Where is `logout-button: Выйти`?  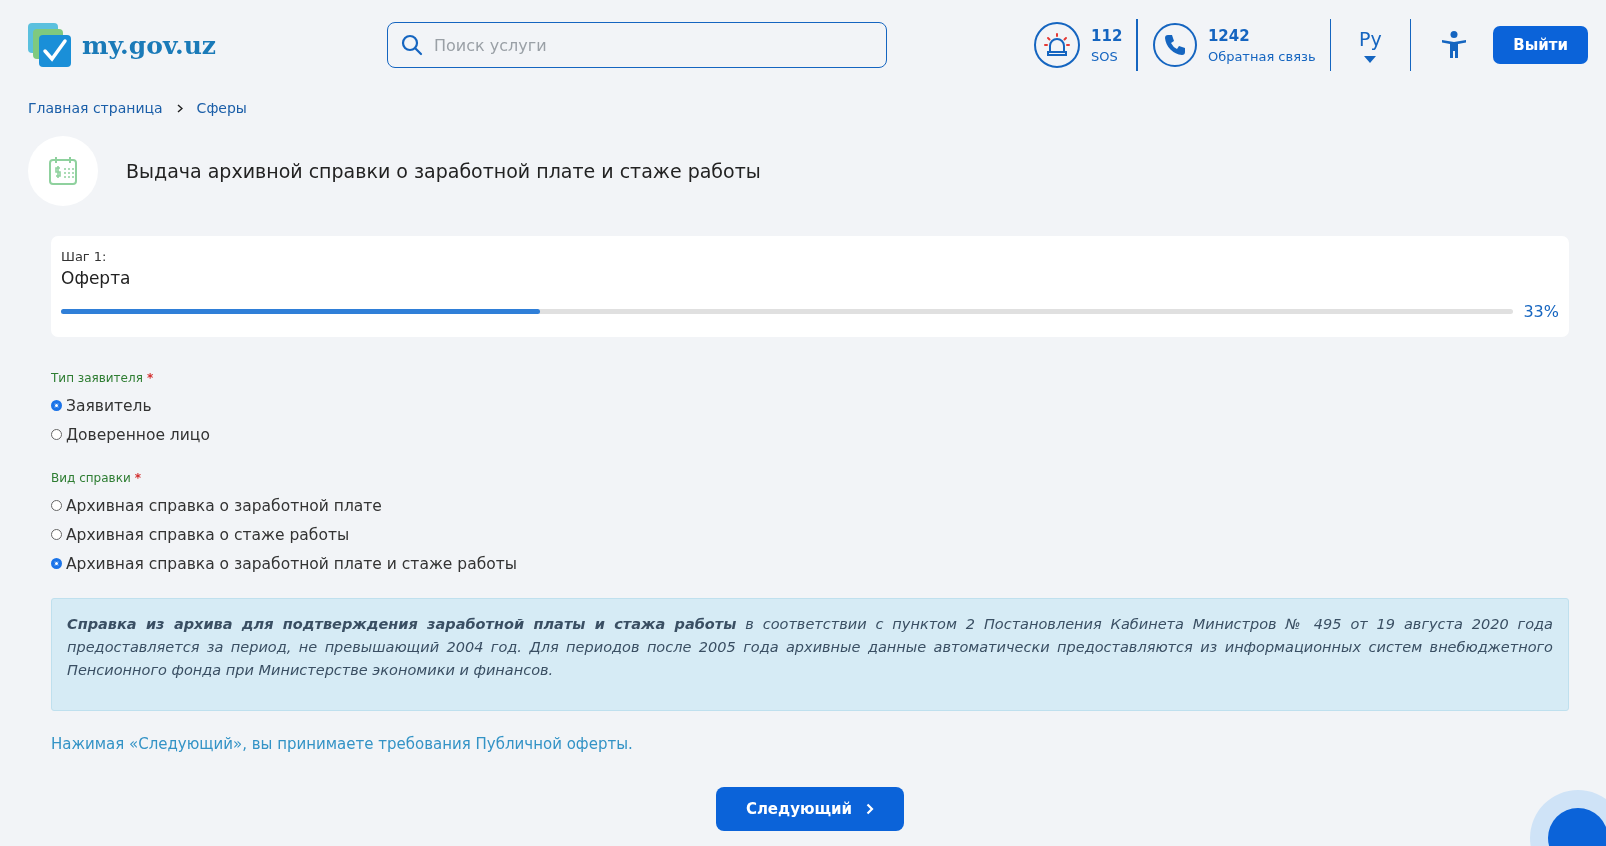
logout-button: Выйти is located at coordinates (1540, 45).